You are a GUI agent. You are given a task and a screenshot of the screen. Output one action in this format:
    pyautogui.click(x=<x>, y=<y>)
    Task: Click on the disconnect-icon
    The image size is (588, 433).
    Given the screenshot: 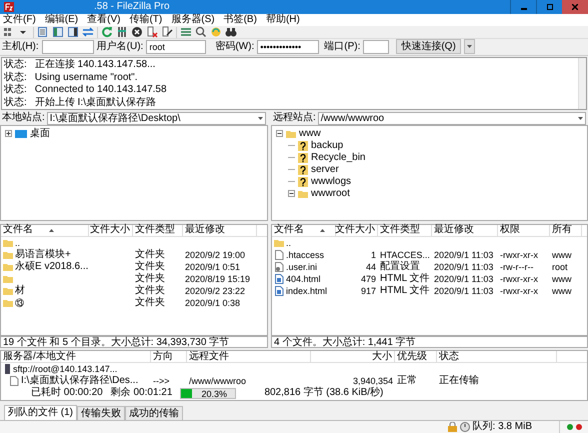 What is the action you would take?
    pyautogui.click(x=152, y=32)
    